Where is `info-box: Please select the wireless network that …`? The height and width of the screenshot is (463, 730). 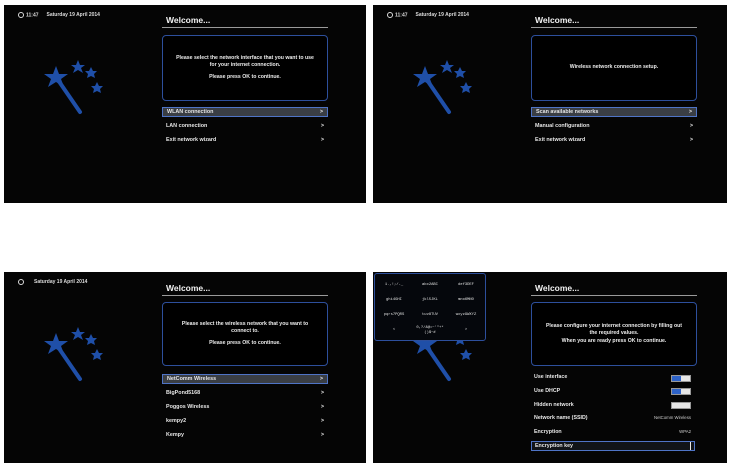
info-box: Please select the wireless network that … is located at coordinates (245, 334).